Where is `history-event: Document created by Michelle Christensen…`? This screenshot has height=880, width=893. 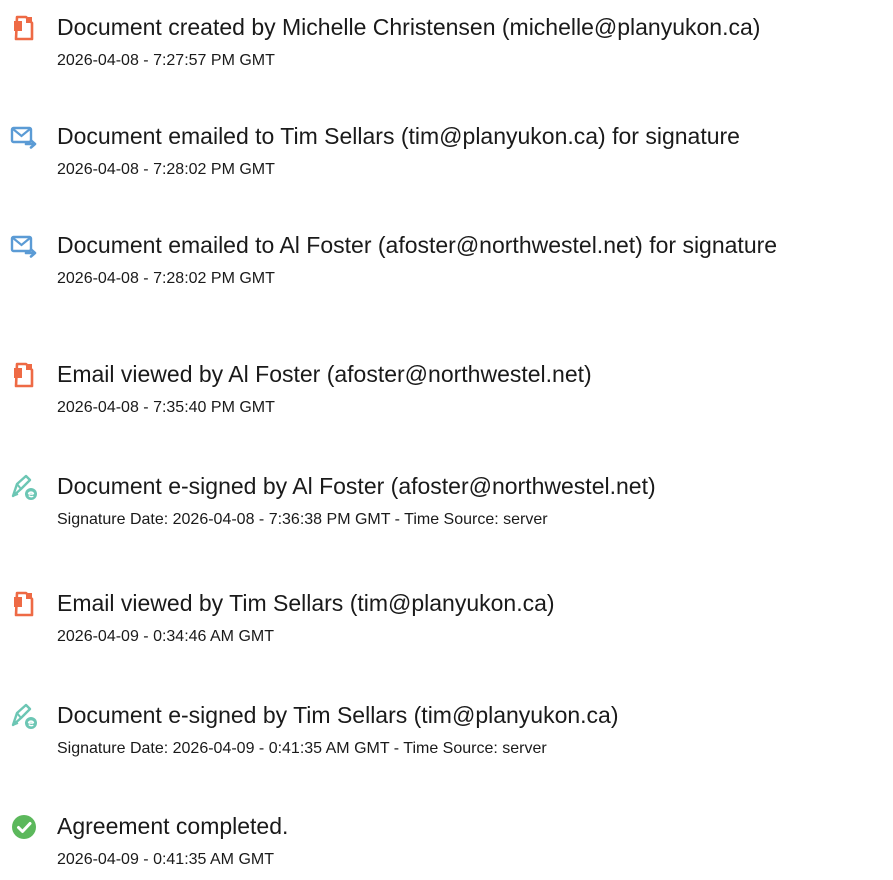 history-event: Document created by Michelle Christensen… is located at coordinates (446, 45).